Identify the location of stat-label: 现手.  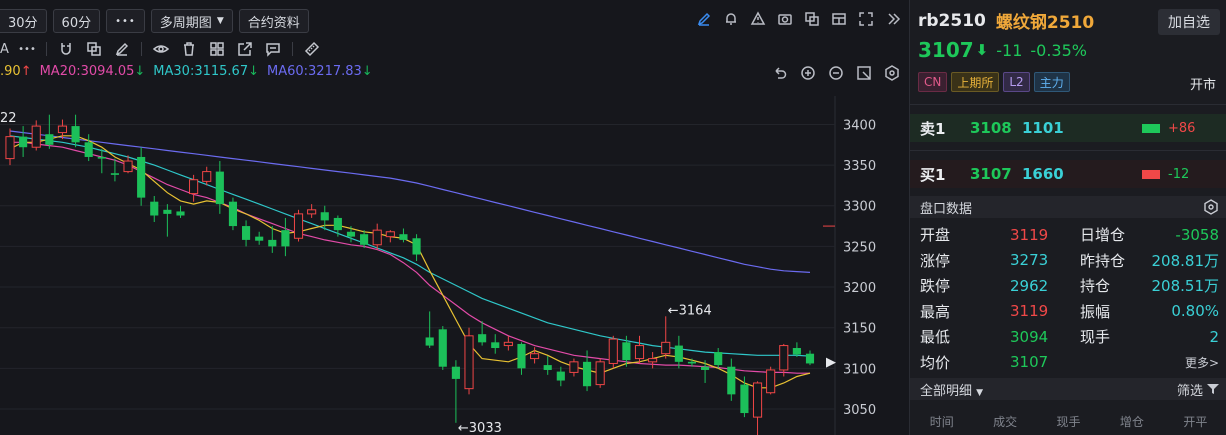
(1095, 337).